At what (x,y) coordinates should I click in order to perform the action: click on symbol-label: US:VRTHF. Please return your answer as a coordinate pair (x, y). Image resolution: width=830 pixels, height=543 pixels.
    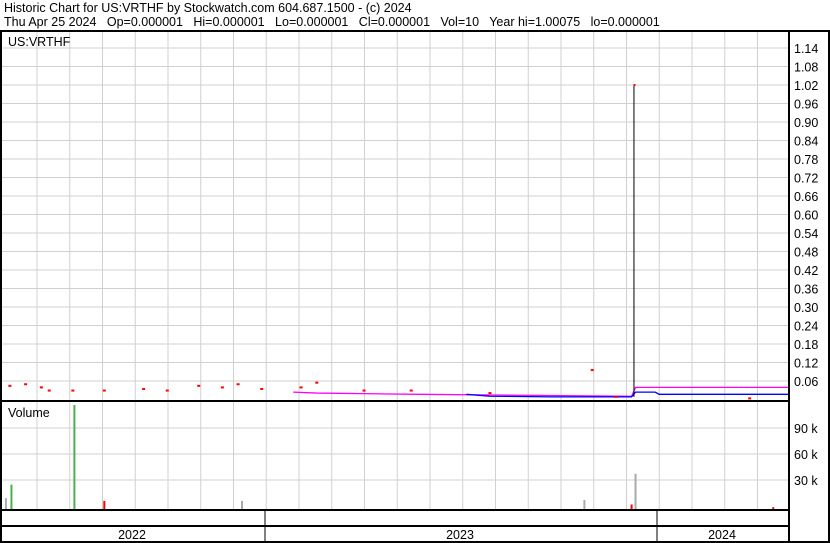
    Looking at the image, I should click on (39, 42).